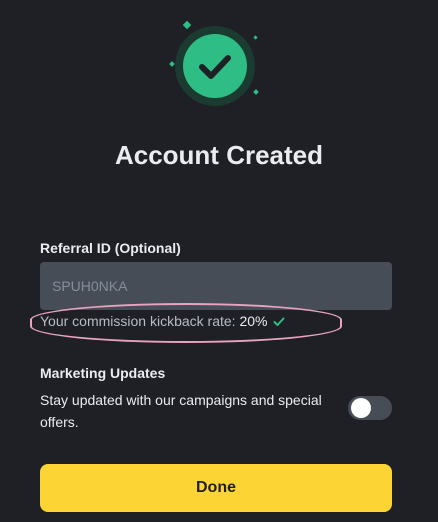 The height and width of the screenshot is (522, 438). What do you see at coordinates (253, 321) in the screenshot?
I see `kickback-rate-value: 20%` at bounding box center [253, 321].